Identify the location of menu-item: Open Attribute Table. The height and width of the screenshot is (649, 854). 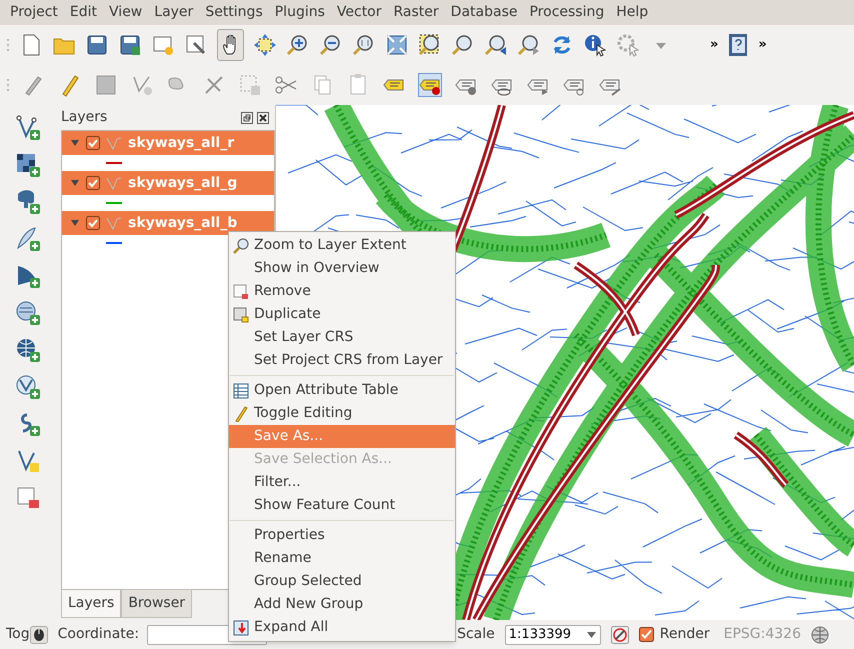
(342, 390).